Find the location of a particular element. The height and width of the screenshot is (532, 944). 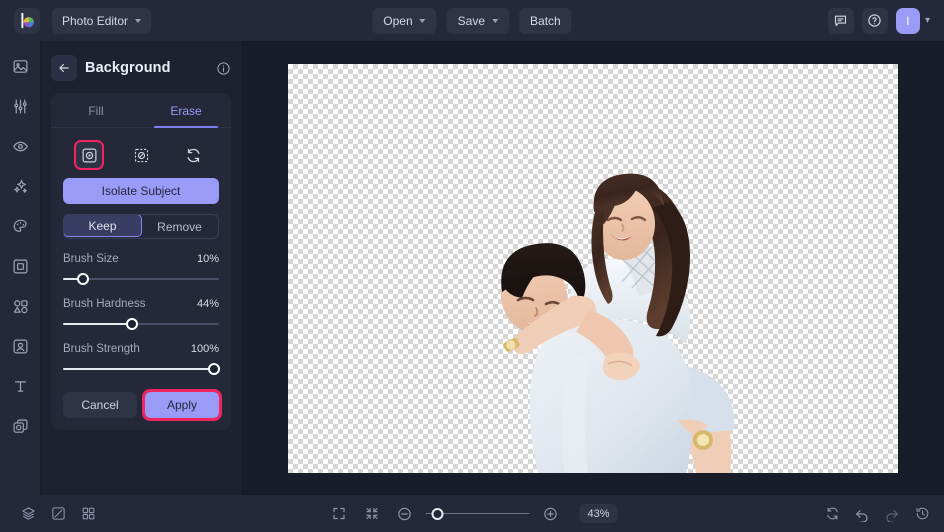

top-bar-right: I ▾ is located at coordinates (880, 20).